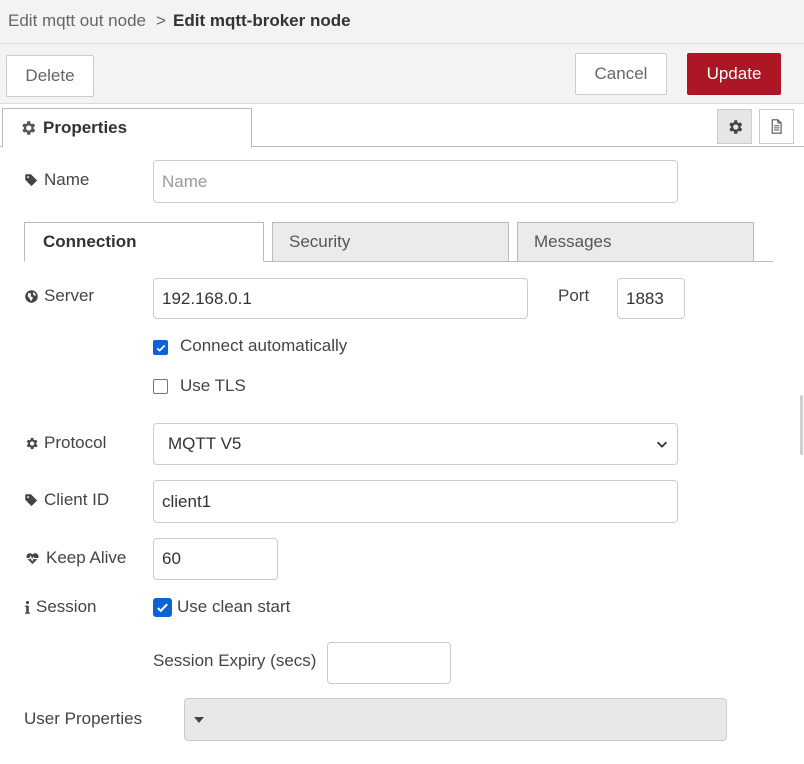  I want to click on name-label-text: Name, so click(67, 179).